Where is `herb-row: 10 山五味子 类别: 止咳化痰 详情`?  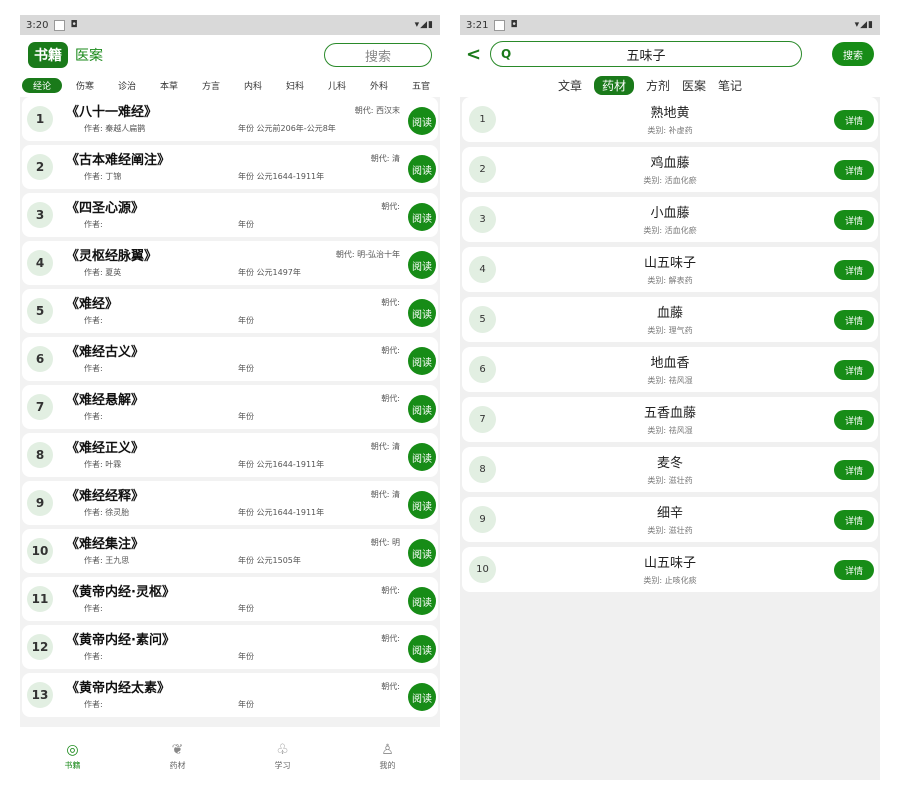 herb-row: 10 山五味子 类别: 止咳化痰 详情 is located at coordinates (670, 569).